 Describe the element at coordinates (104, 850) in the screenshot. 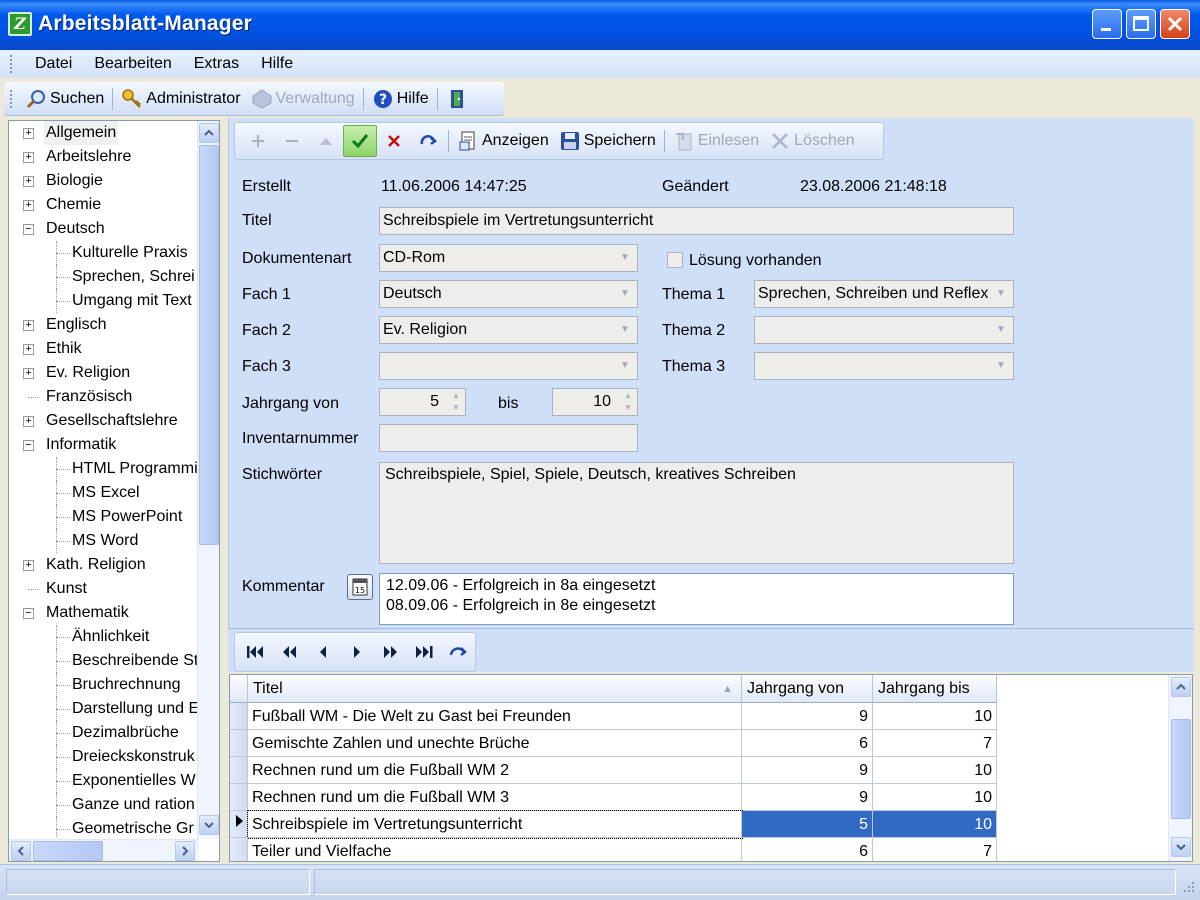

I see `tree-horizontal-scrollbar` at that location.